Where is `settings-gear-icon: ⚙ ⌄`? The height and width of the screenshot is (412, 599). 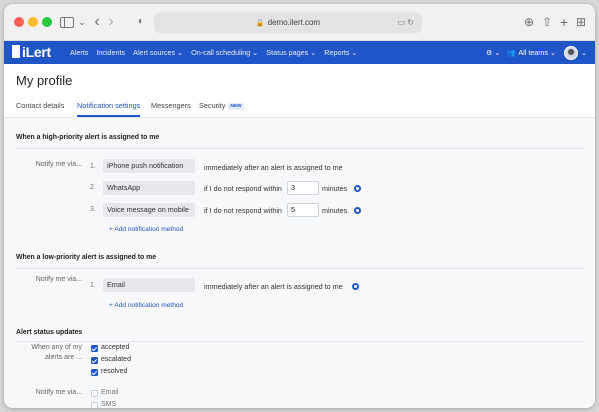
settings-gear-icon: ⚙ ⌄ is located at coordinates (493, 52).